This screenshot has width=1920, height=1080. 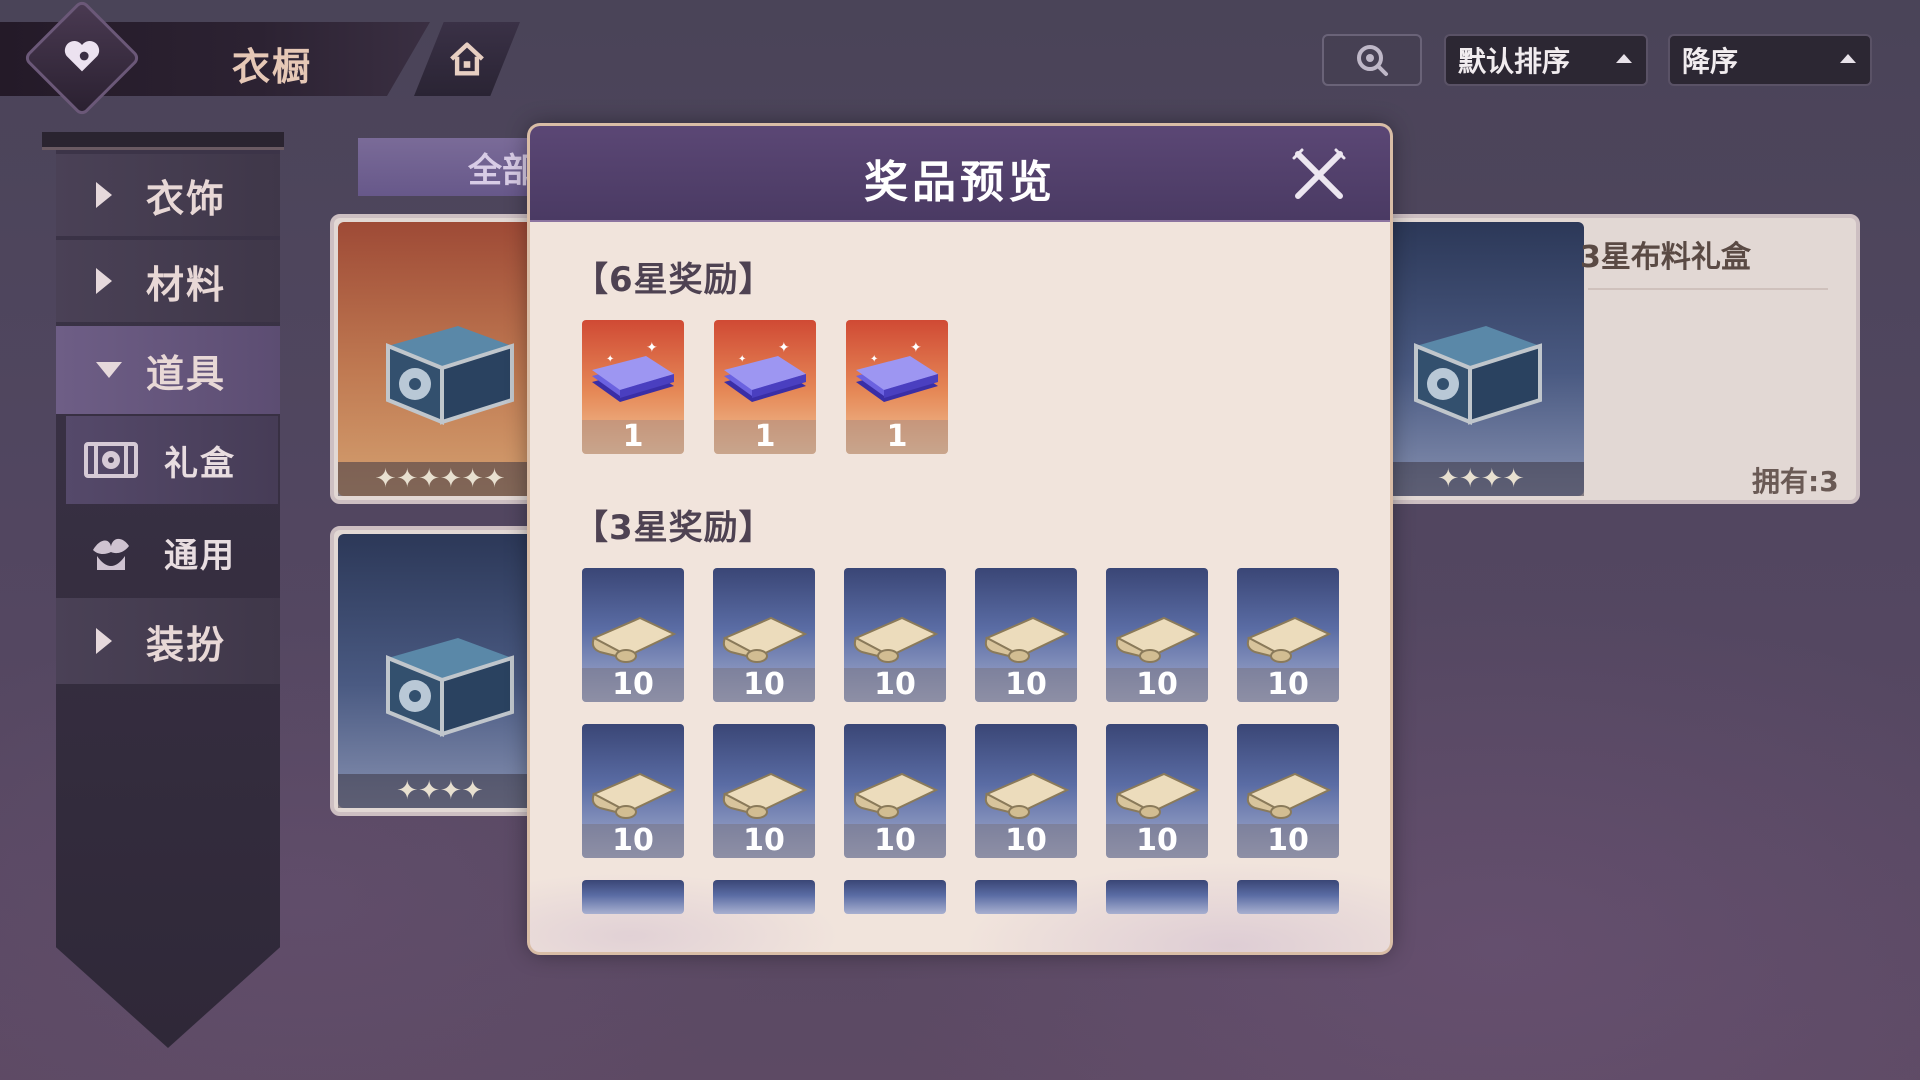 I want to click on dialog-title: 奖品预览, so click(x=960, y=182).